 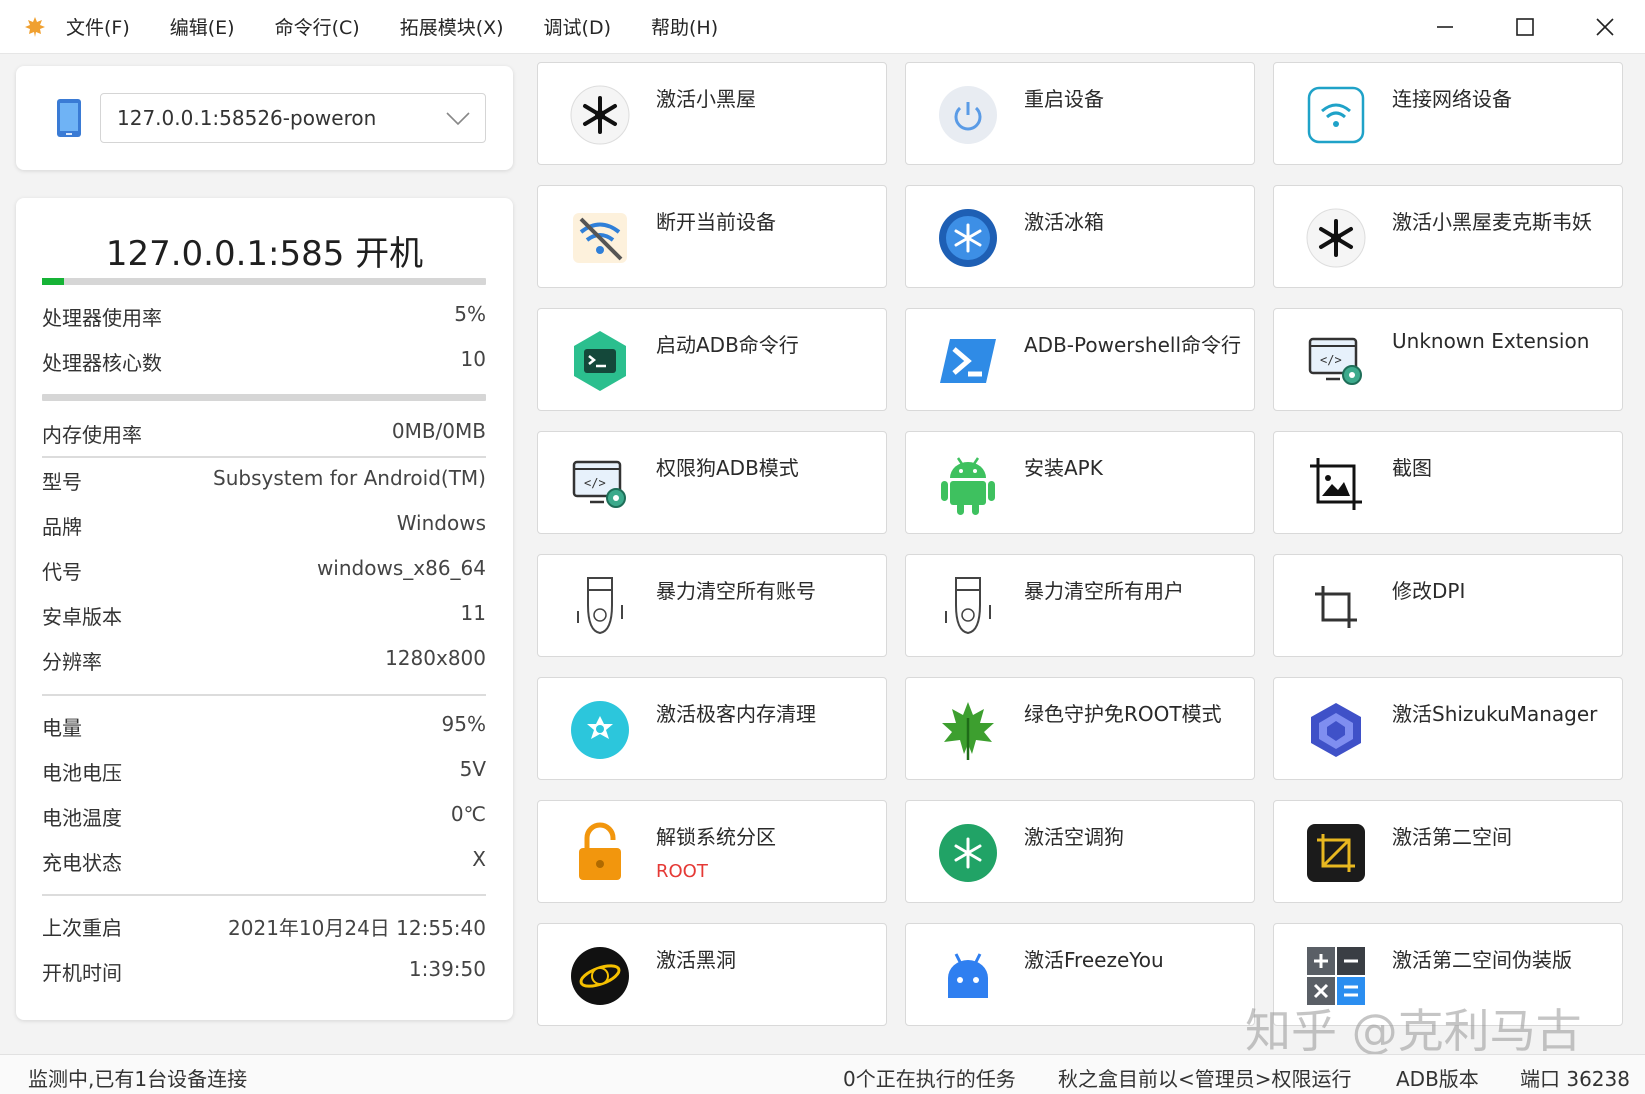 I want to click on menu-item: 文件(F), so click(x=98, y=26).